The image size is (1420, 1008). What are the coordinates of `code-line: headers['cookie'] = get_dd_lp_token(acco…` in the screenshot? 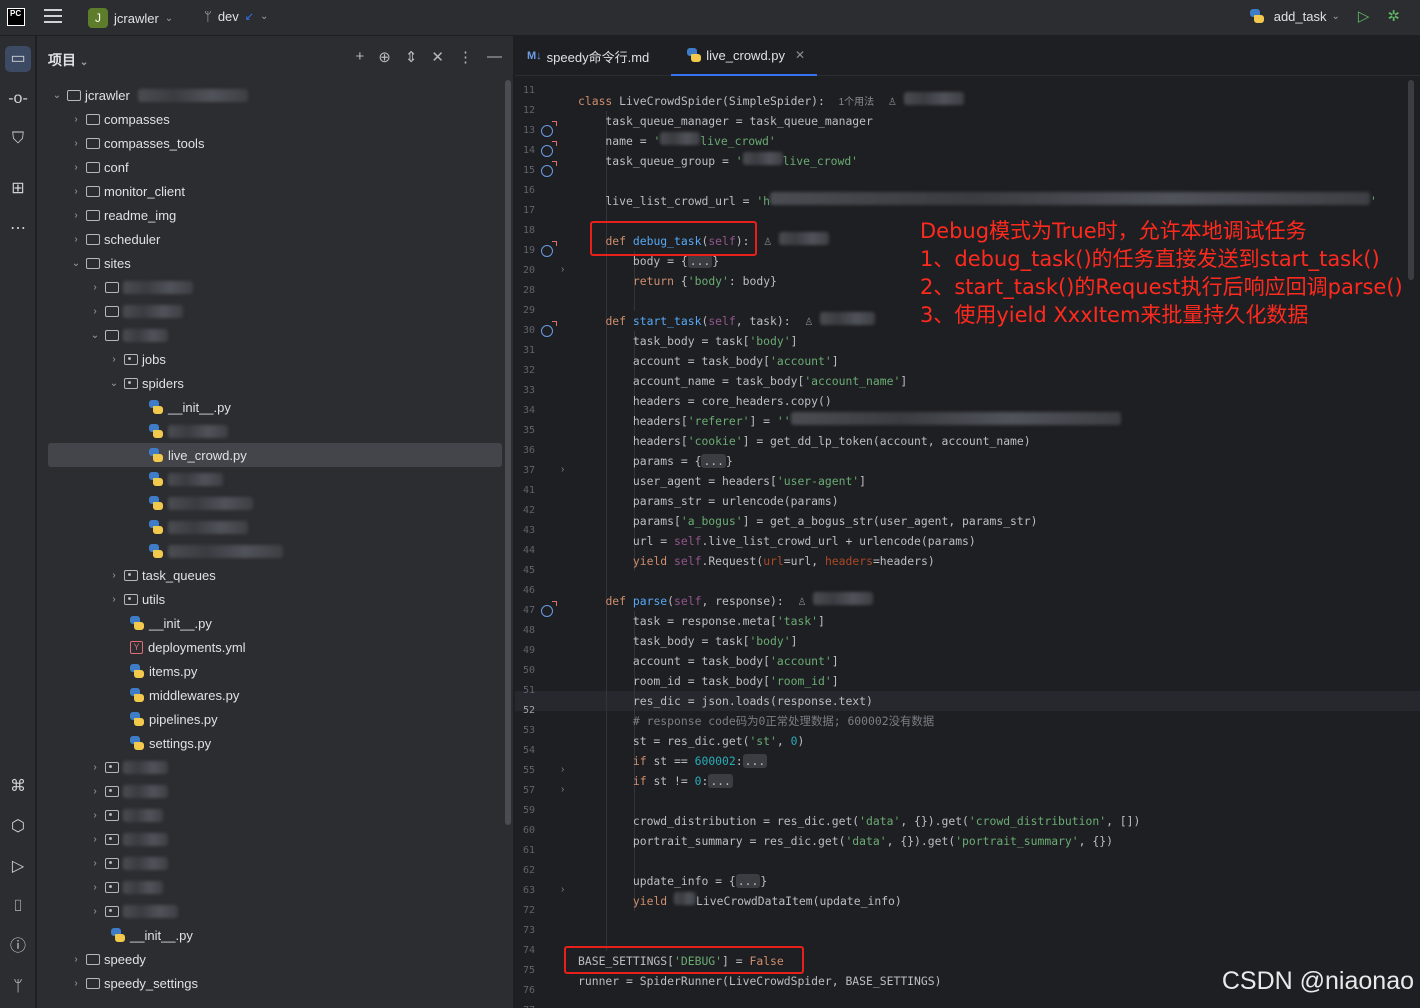 It's located at (804, 441).